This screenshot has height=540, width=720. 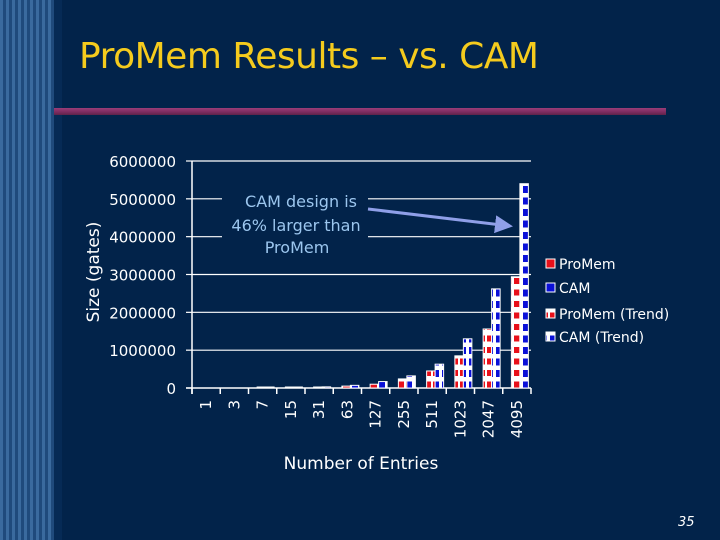 What do you see at coordinates (614, 315) in the screenshot?
I see `legend-label: ProMem (Trend)` at bounding box center [614, 315].